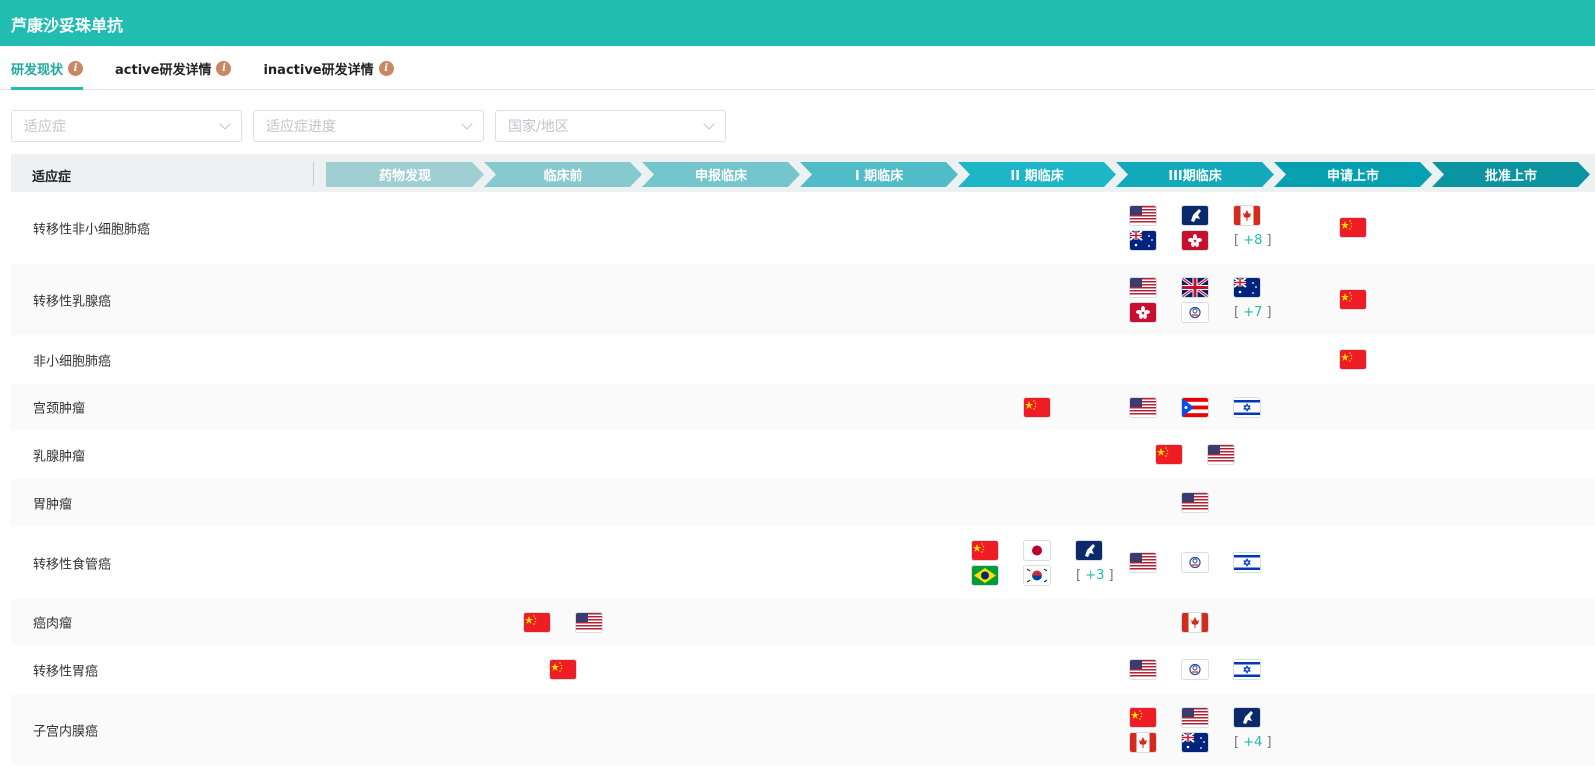 Image resolution: width=1595 pixels, height=772 pixels. I want to click on bracket: [, so click(1239, 742).